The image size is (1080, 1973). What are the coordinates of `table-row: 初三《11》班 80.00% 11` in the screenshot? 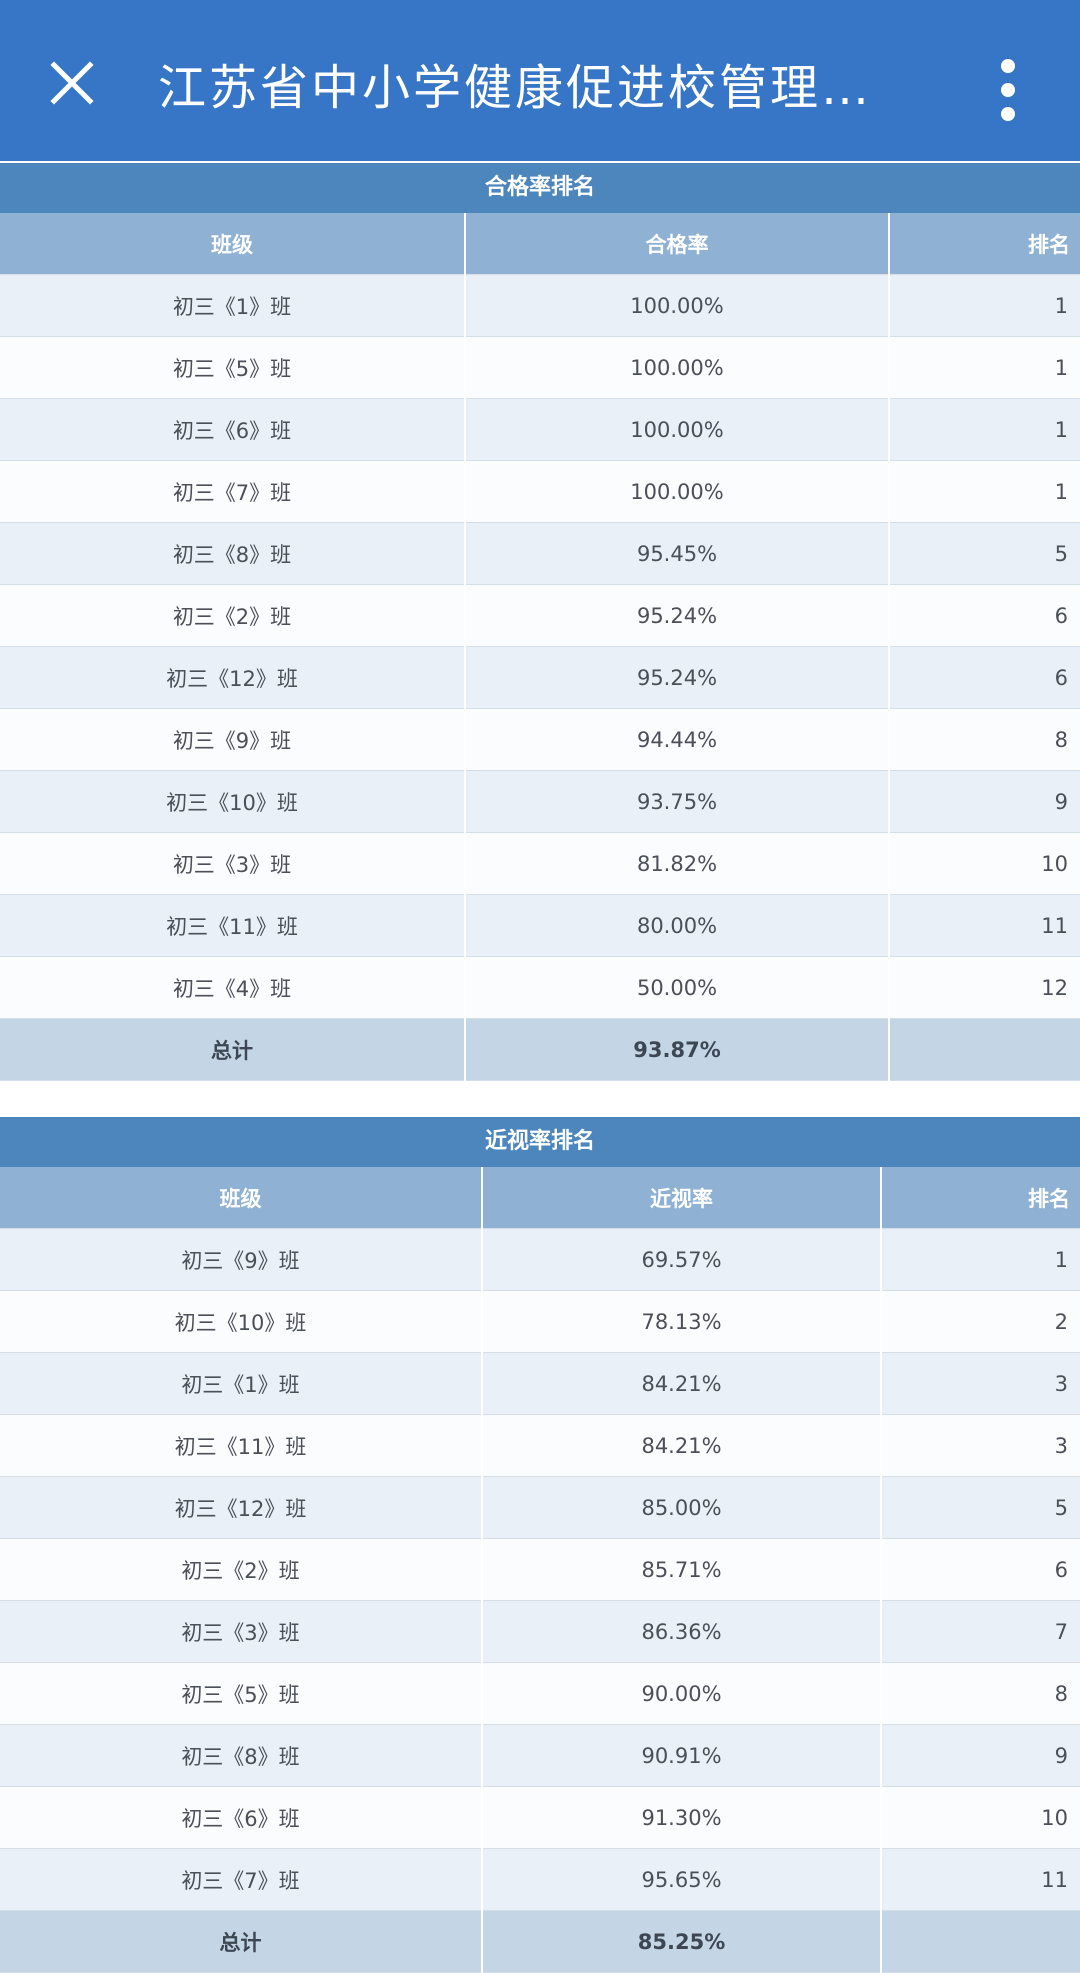 It's located at (540, 925).